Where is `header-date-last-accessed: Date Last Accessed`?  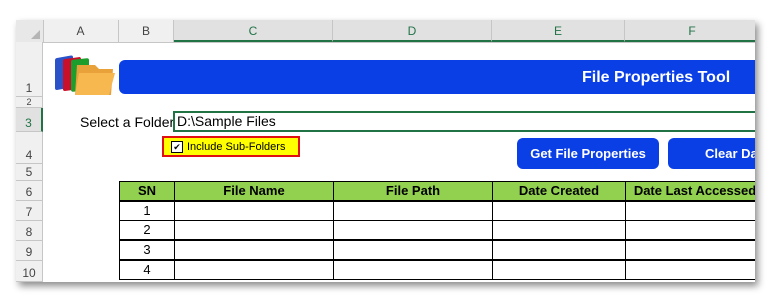
header-date-last-accessed: Date Last Accessed is located at coordinates (690, 191).